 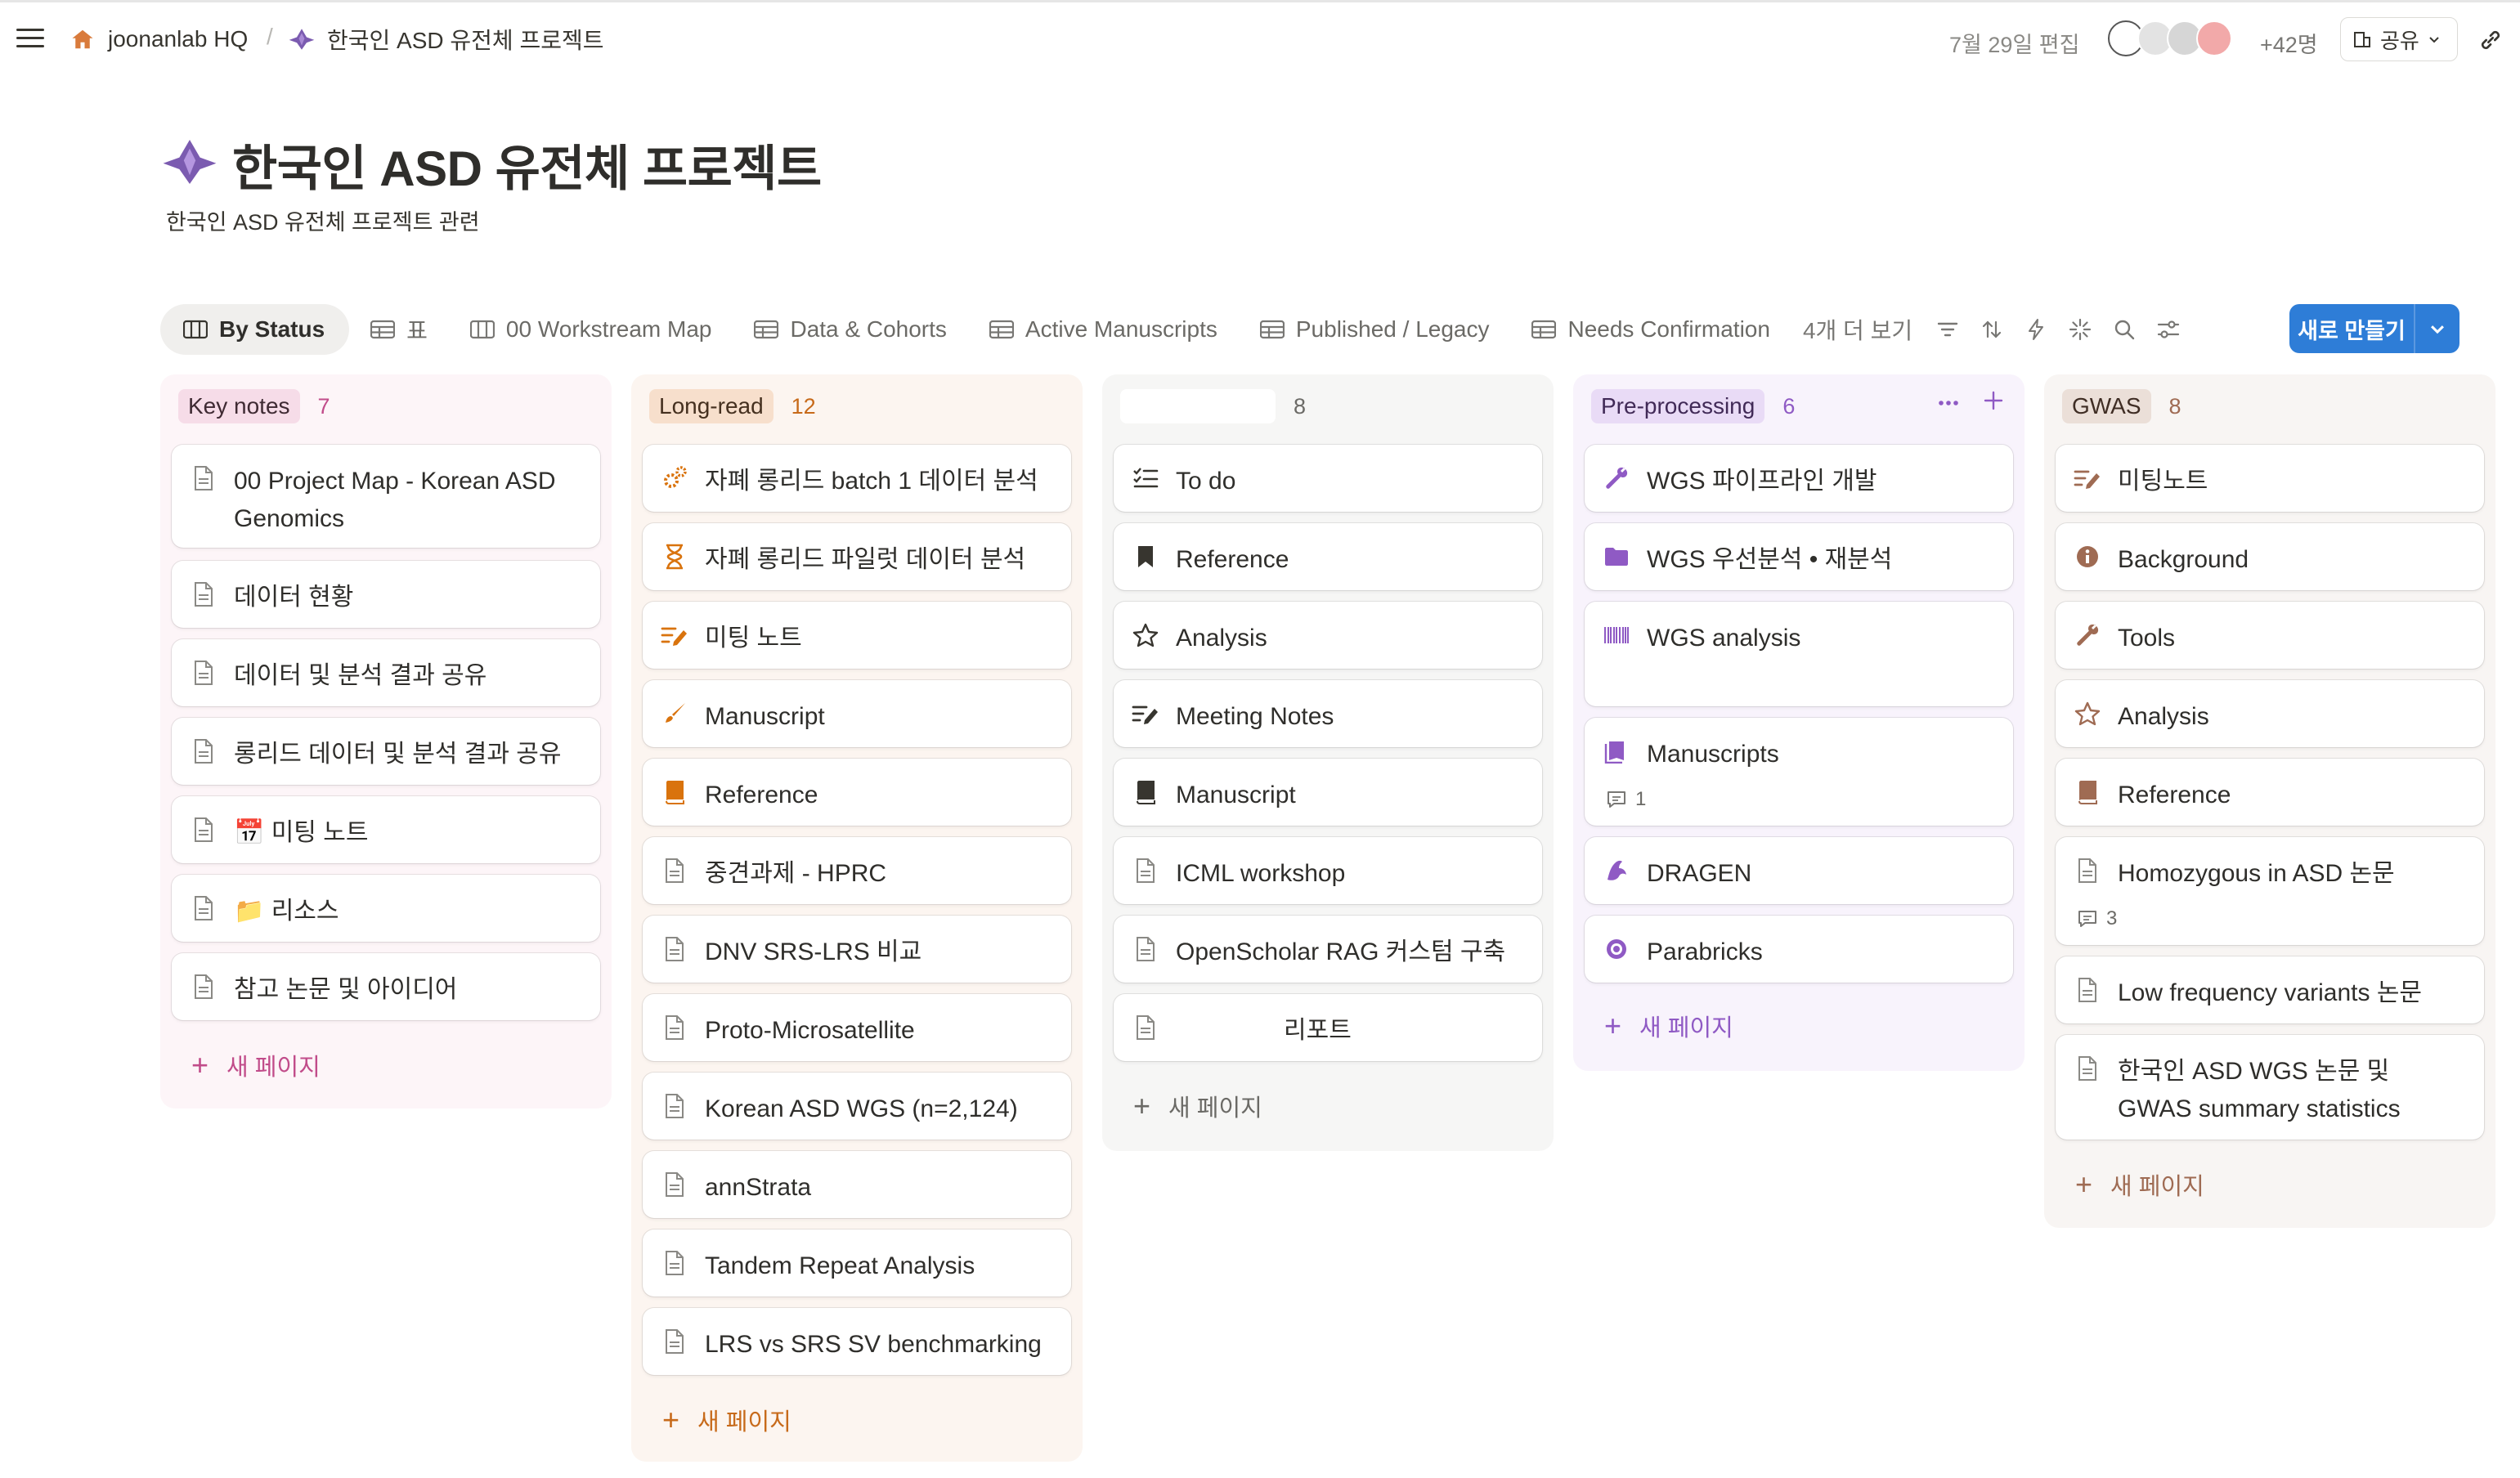 What do you see at coordinates (196, 330) in the screenshot?
I see `board-view-icon` at bounding box center [196, 330].